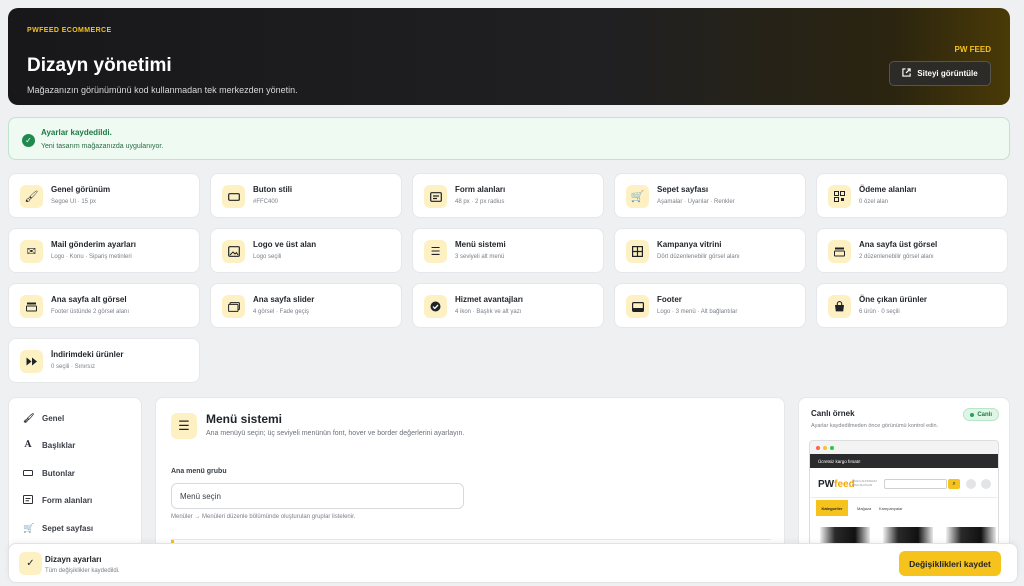 Image resolution: width=1024 pixels, height=586 pixels. What do you see at coordinates (912, 305) in the screenshot?
I see `card-featured-products: Öne çıkan ürünler 6 ürün · 0 seçili` at bounding box center [912, 305].